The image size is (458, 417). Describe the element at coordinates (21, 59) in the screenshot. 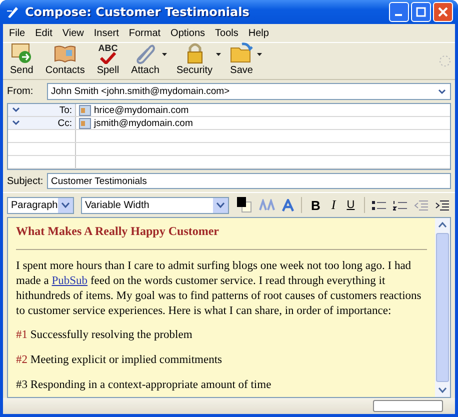

I see `toolbar-button: Send` at that location.